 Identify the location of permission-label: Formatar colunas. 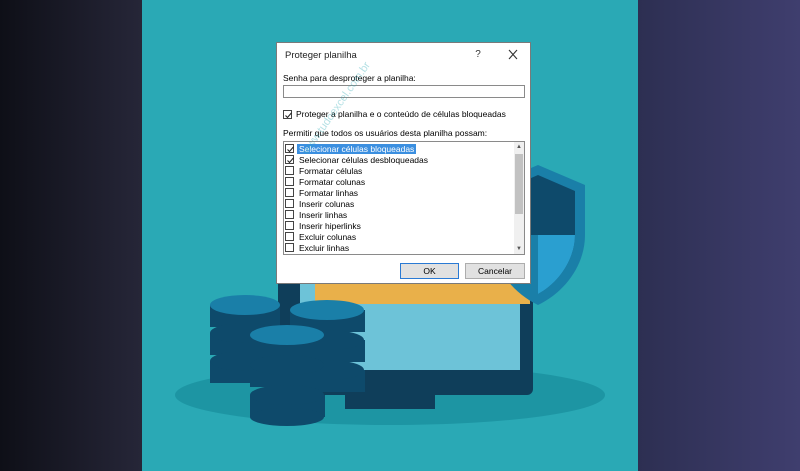
(332, 181).